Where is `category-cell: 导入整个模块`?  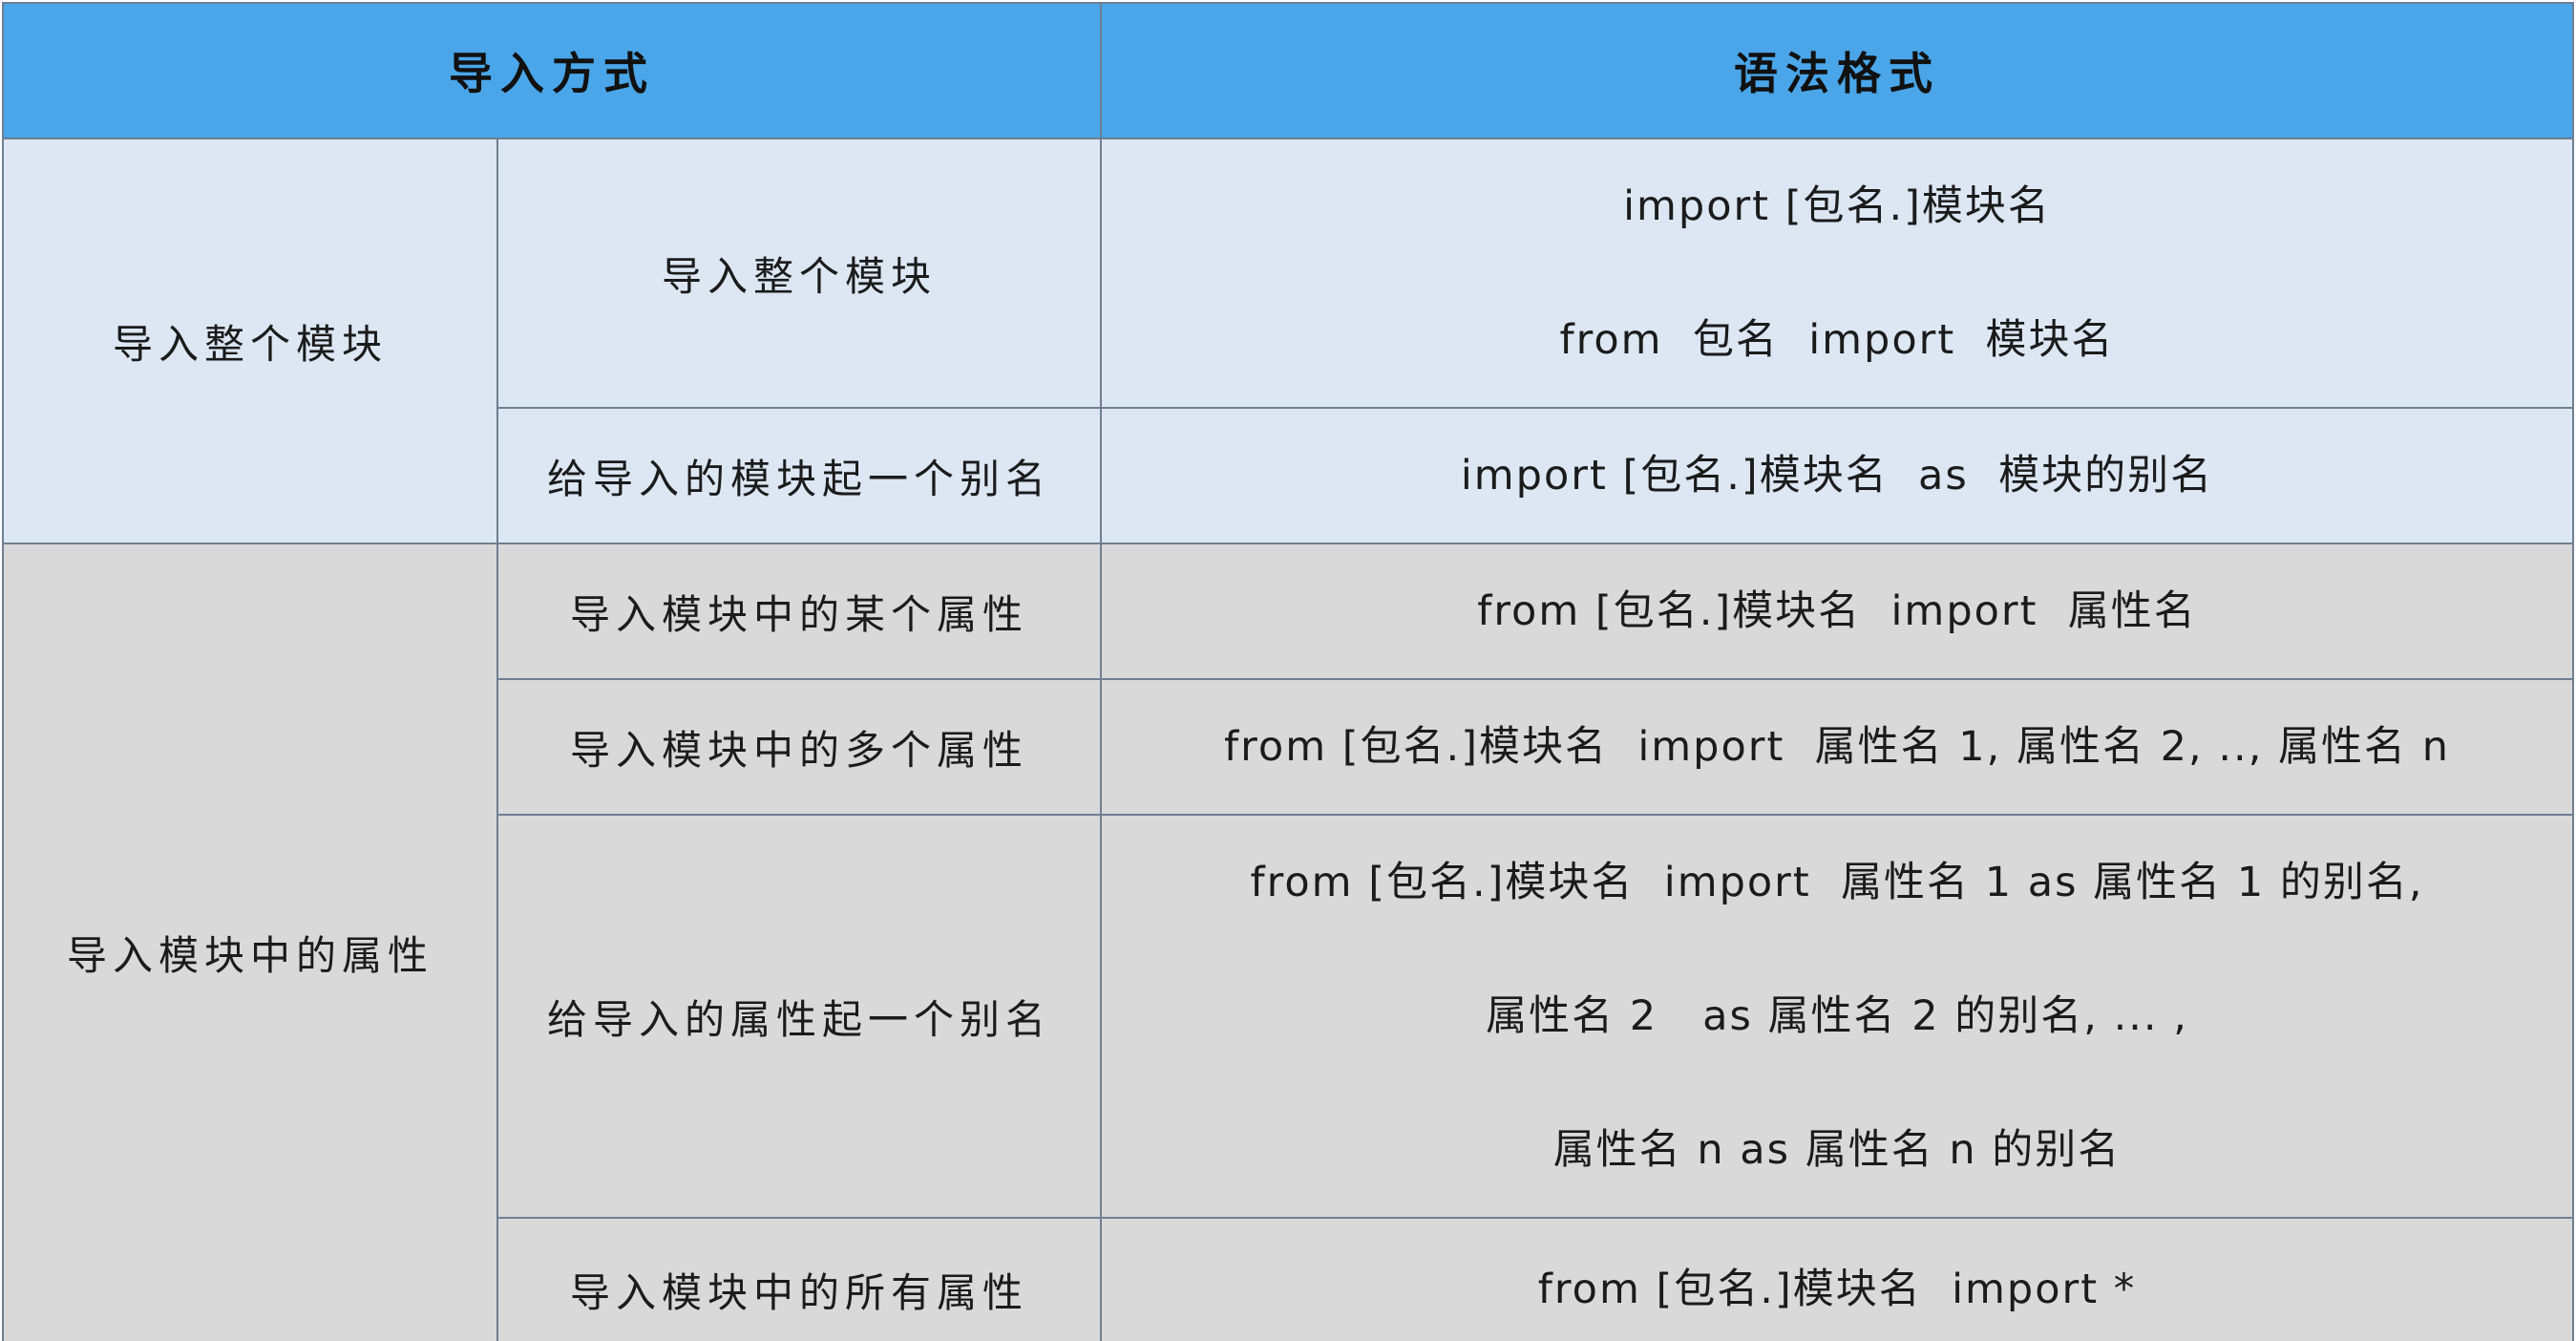 category-cell: 导入整个模块 is located at coordinates (250, 341).